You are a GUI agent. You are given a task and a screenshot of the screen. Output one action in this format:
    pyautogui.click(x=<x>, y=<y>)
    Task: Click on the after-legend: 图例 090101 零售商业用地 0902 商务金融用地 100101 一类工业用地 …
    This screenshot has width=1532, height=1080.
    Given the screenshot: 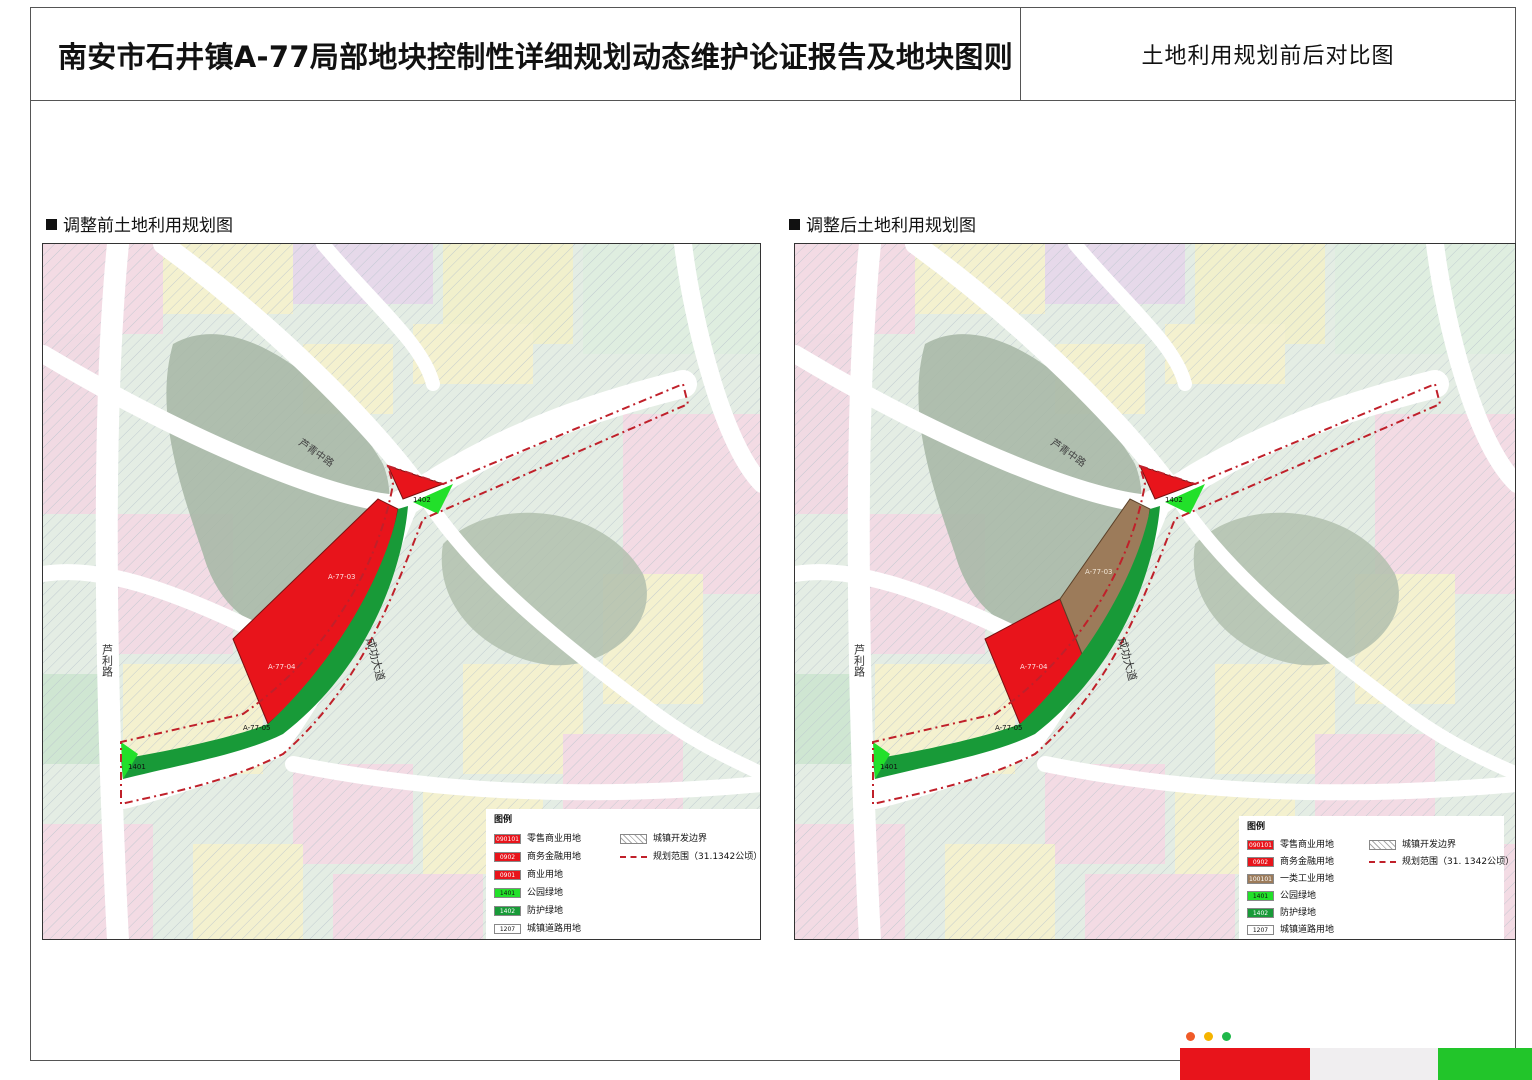 What is the action you would take?
    pyautogui.click(x=1376, y=877)
    